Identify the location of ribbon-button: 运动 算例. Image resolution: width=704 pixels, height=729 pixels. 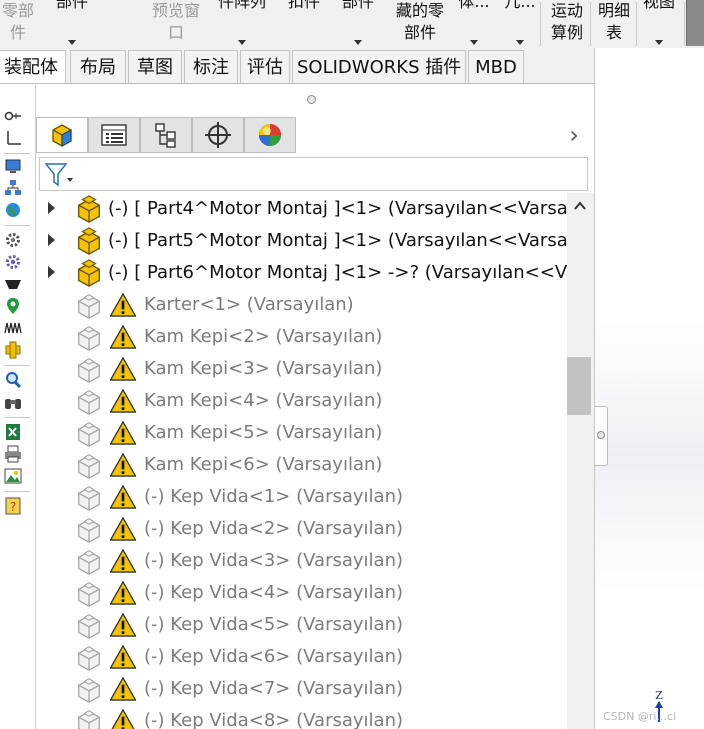
(567, 24).